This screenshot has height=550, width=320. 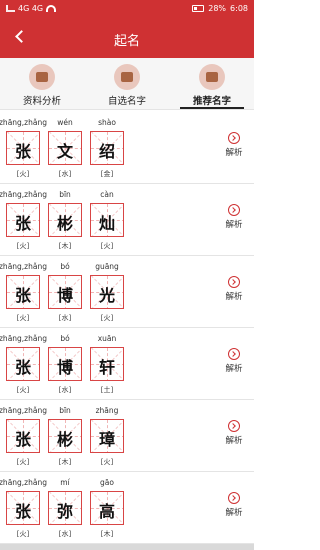 I want to click on tab-analysis: 资料分析, so click(x=42, y=84).